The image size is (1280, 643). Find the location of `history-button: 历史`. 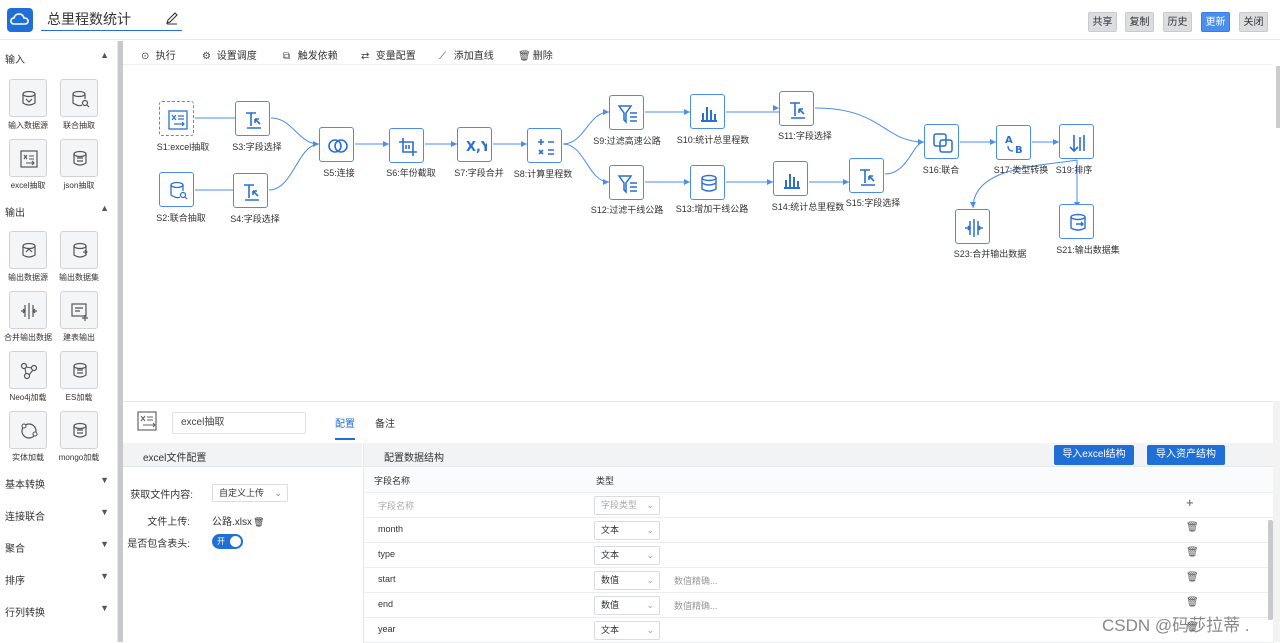

history-button: 历史 is located at coordinates (1177, 22).